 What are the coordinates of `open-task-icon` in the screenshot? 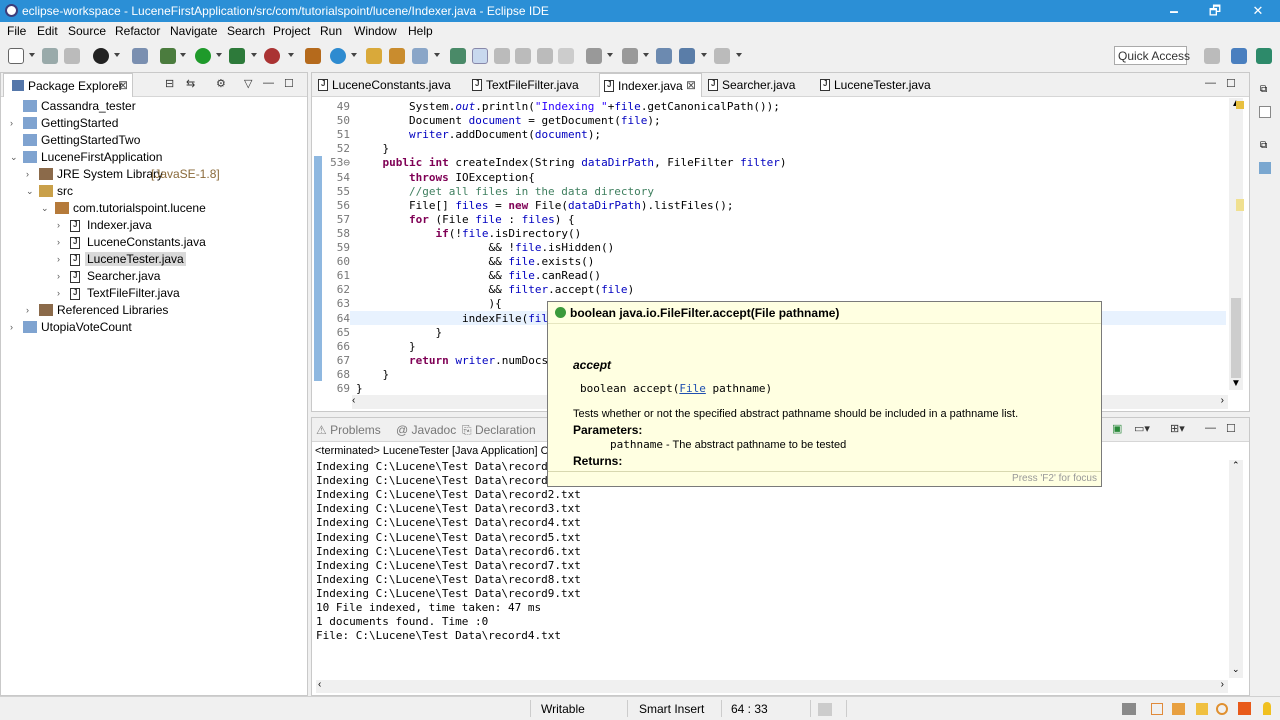 It's located at (397, 56).